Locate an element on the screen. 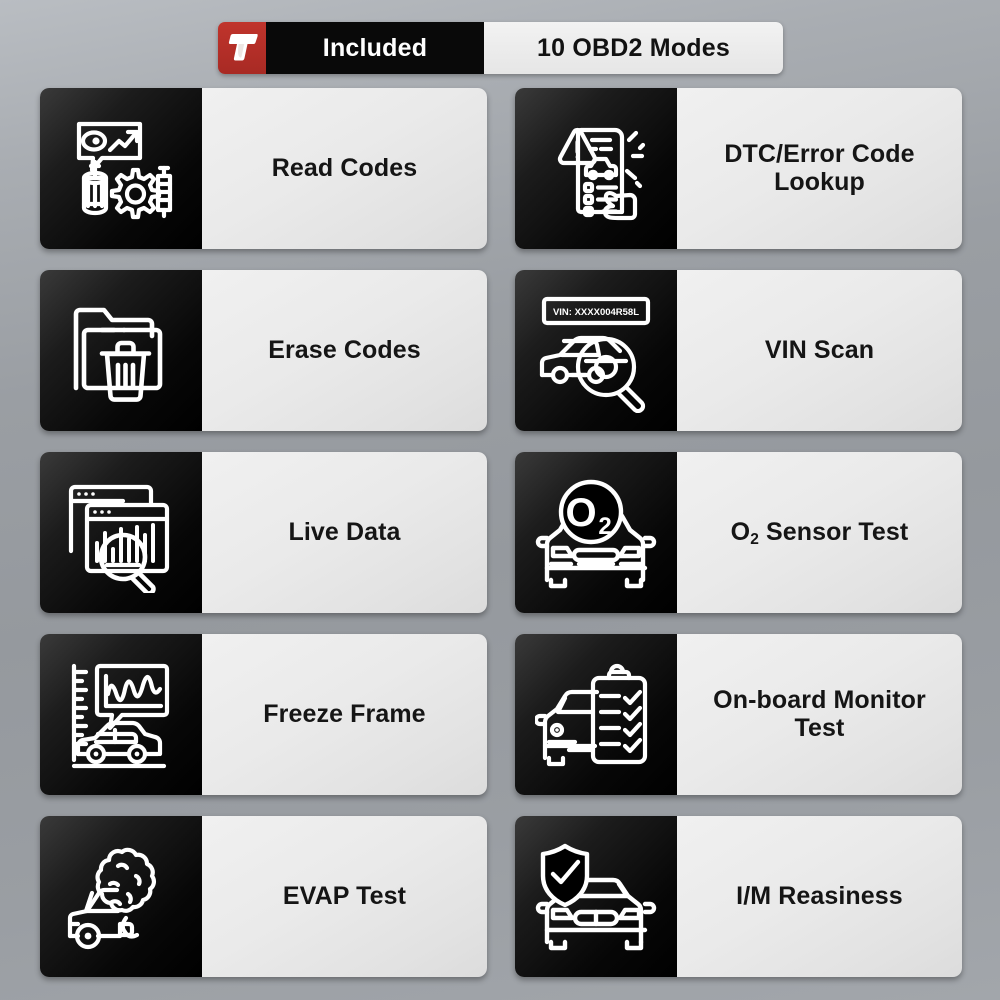  header-modes-section: 10 OBD2 Modes is located at coordinates (633, 48).